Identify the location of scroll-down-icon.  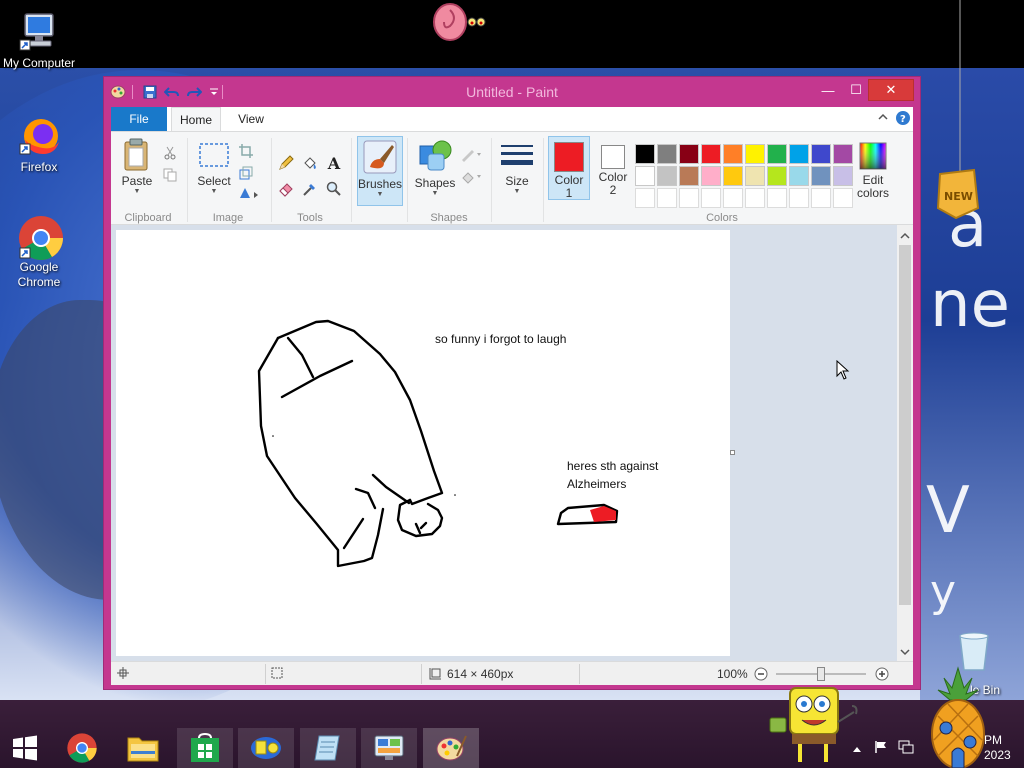
(905, 652).